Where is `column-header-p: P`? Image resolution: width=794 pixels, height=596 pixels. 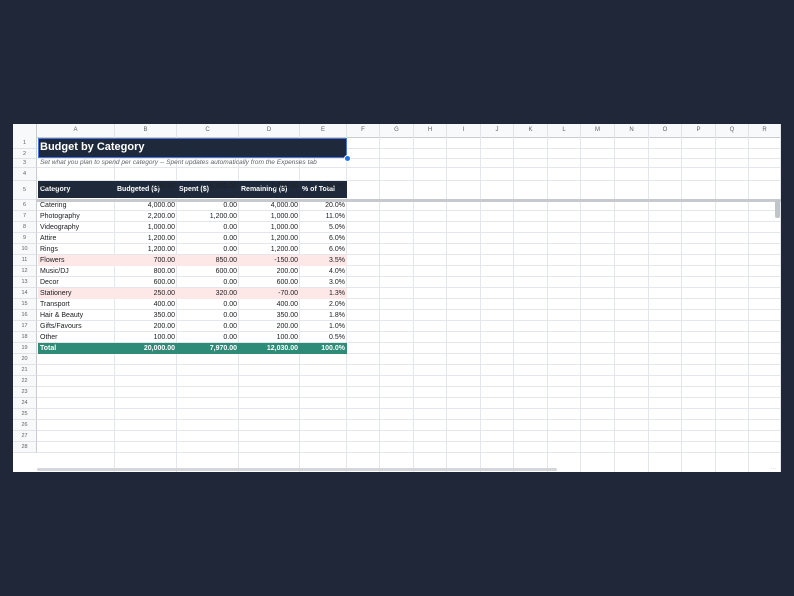 column-header-p: P is located at coordinates (699, 130).